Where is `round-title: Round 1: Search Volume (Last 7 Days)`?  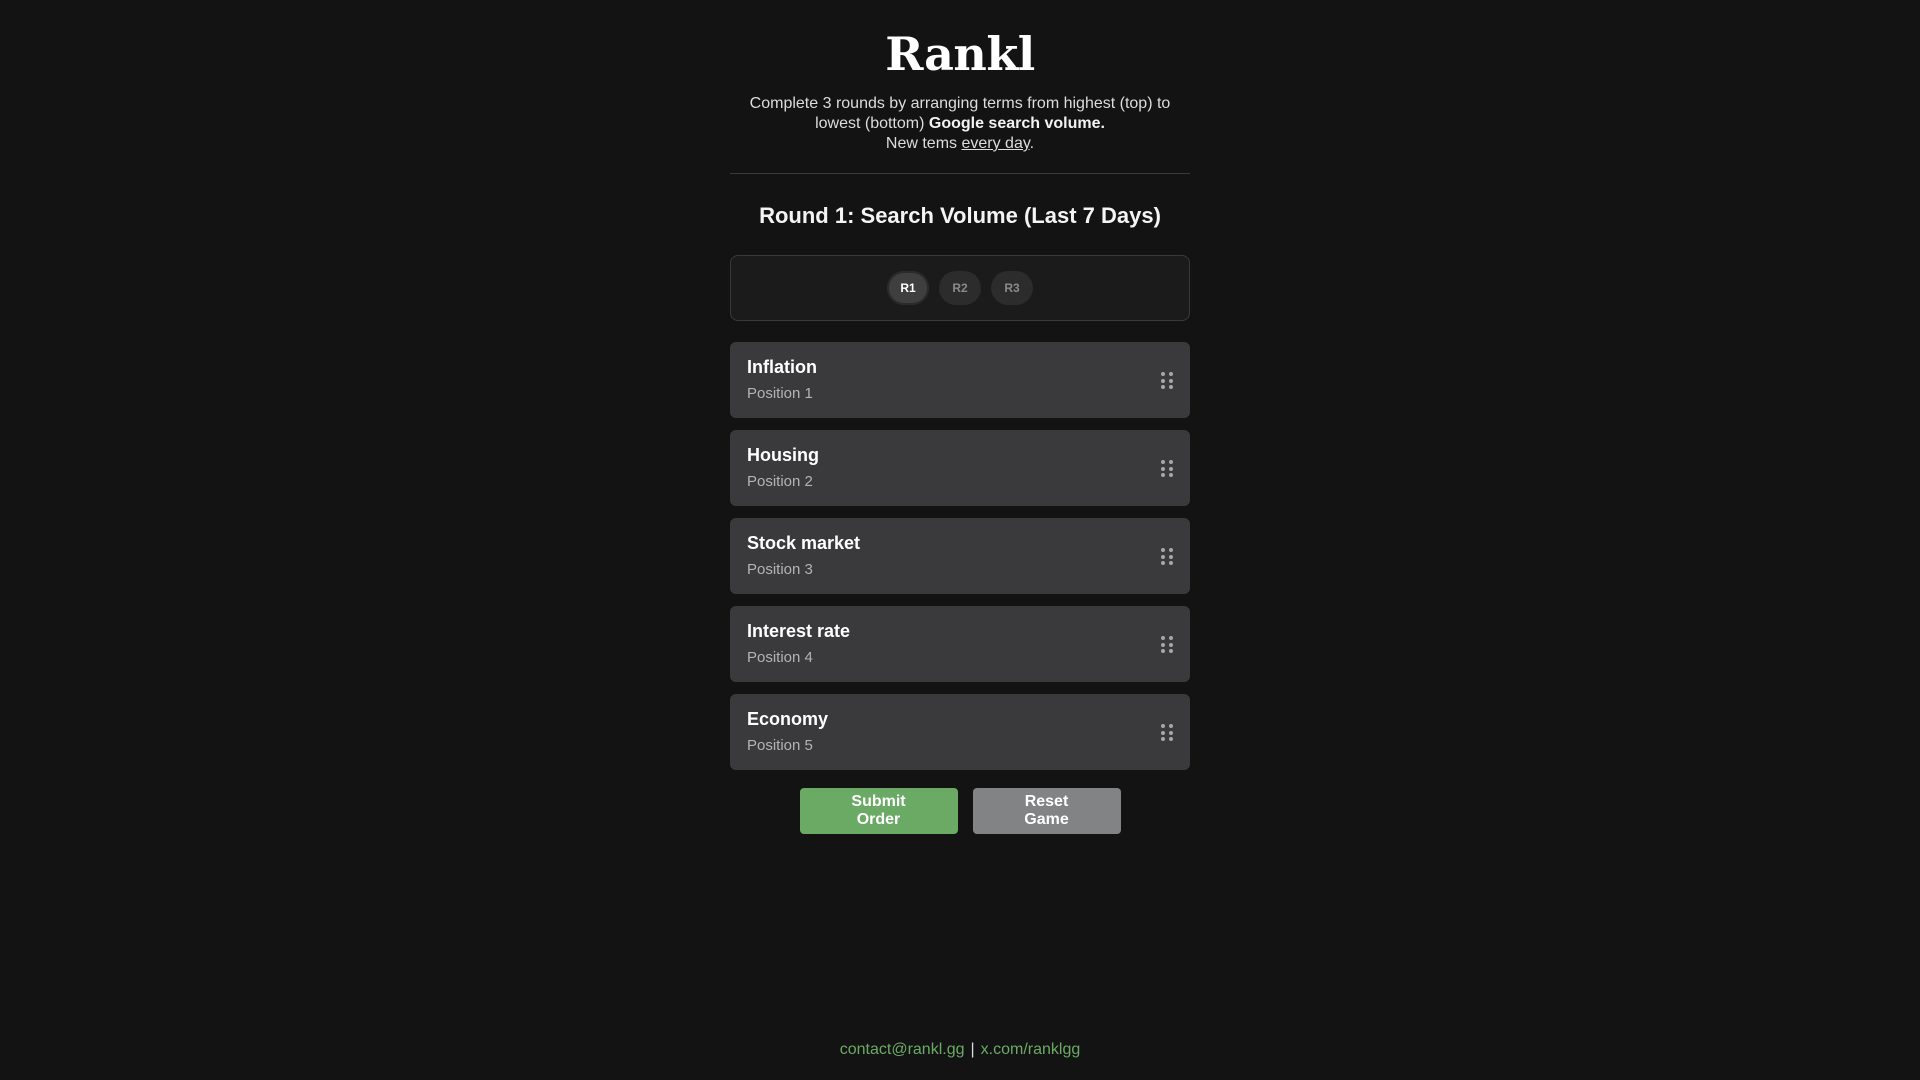 round-title: Round 1: Search Volume (Last 7 Days) is located at coordinates (960, 215).